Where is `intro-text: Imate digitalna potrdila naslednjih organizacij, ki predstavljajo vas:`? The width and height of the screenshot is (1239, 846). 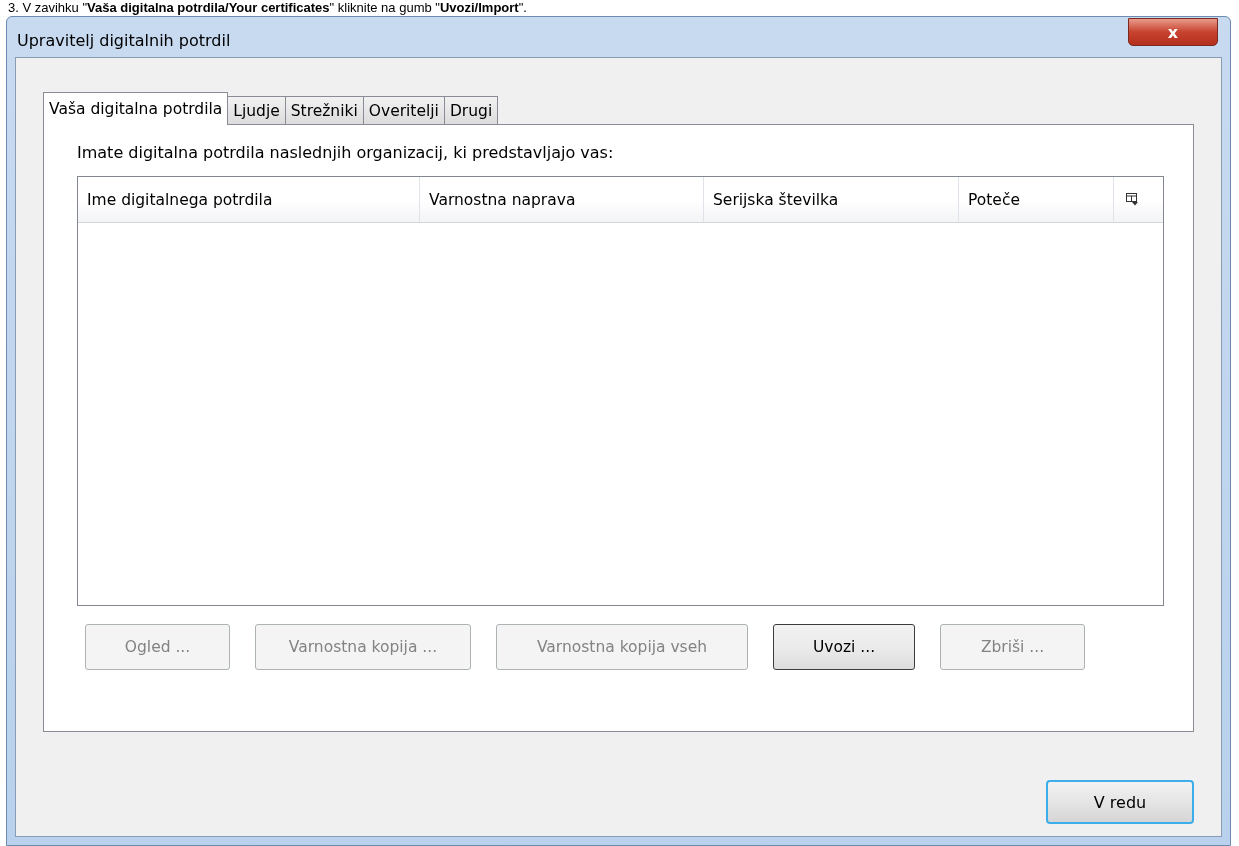 intro-text: Imate digitalna potrdila naslednjih organizacij, ki predstavljajo vas: is located at coordinates (346, 152).